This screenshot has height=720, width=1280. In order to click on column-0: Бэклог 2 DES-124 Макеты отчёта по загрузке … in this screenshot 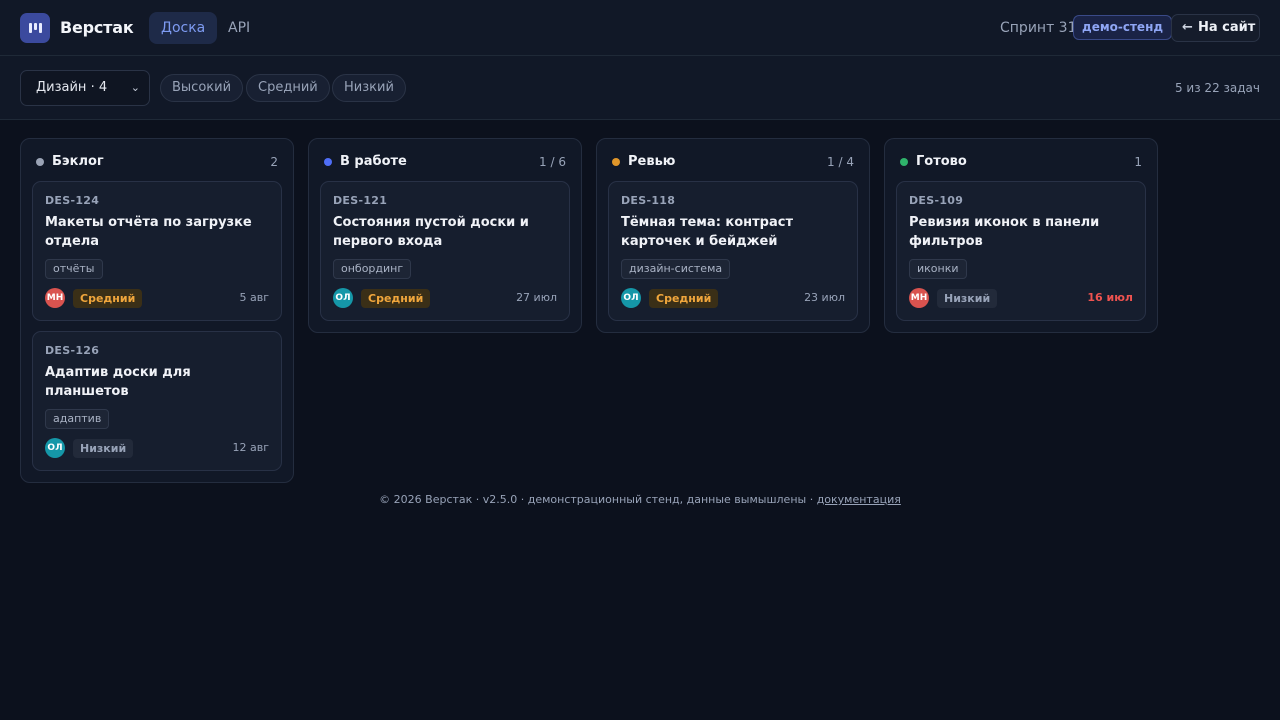, I will do `click(157, 310)`.